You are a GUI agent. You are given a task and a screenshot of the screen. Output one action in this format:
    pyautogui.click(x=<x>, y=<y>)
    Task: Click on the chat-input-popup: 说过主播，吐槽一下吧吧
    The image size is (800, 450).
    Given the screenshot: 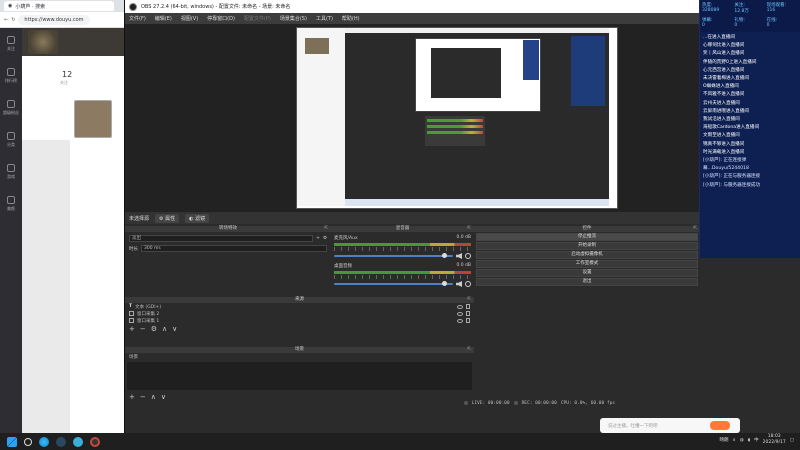 What is the action you would take?
    pyautogui.click(x=670, y=425)
    